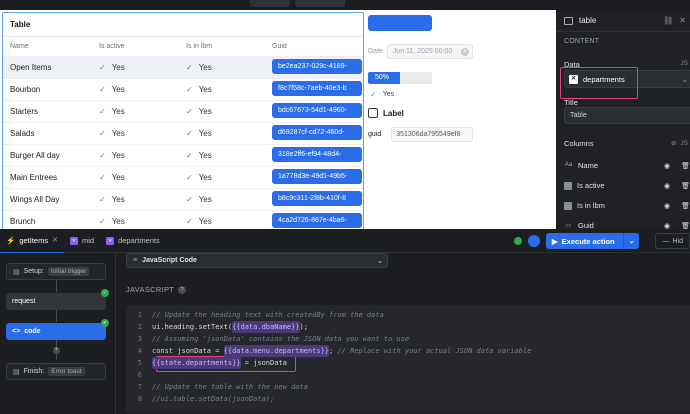  What do you see at coordinates (57, 329) in the screenshot?
I see `flow-code: <> code ✓` at bounding box center [57, 329].